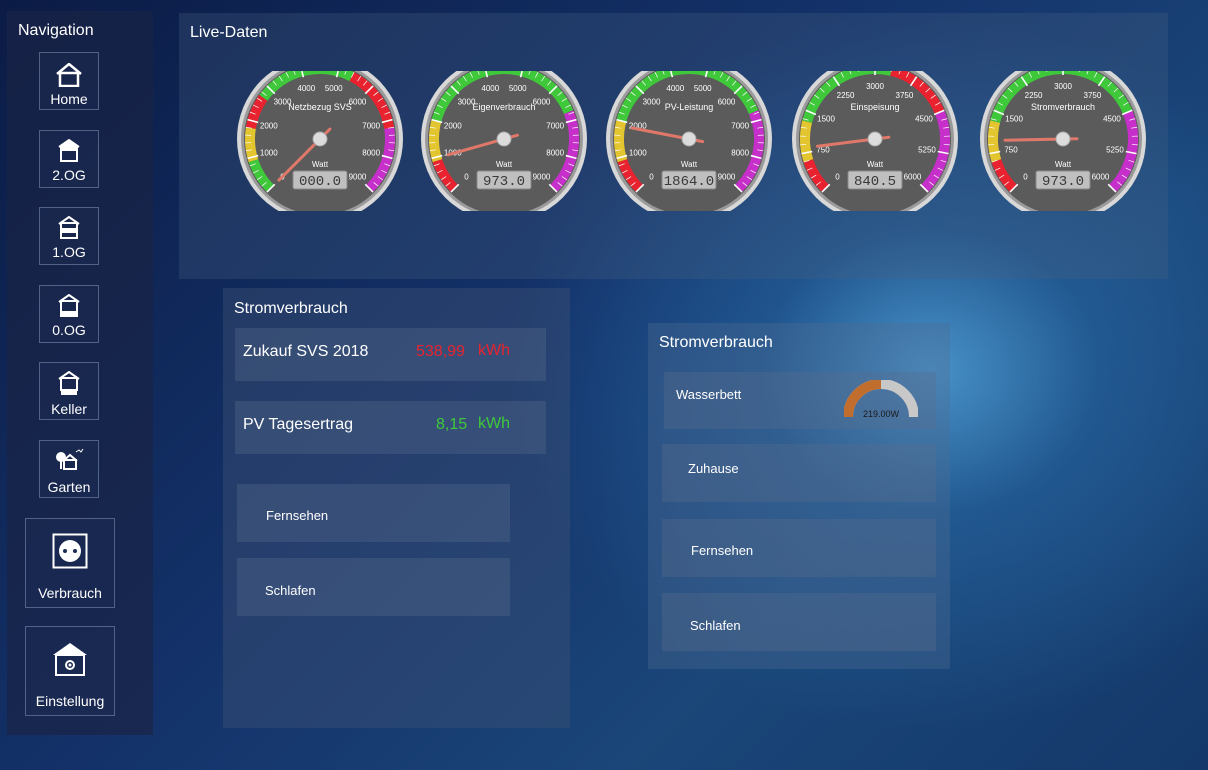 The width and height of the screenshot is (1208, 770). What do you see at coordinates (713, 468) in the screenshot?
I see `zuhause-label-right: Zuhause` at bounding box center [713, 468].